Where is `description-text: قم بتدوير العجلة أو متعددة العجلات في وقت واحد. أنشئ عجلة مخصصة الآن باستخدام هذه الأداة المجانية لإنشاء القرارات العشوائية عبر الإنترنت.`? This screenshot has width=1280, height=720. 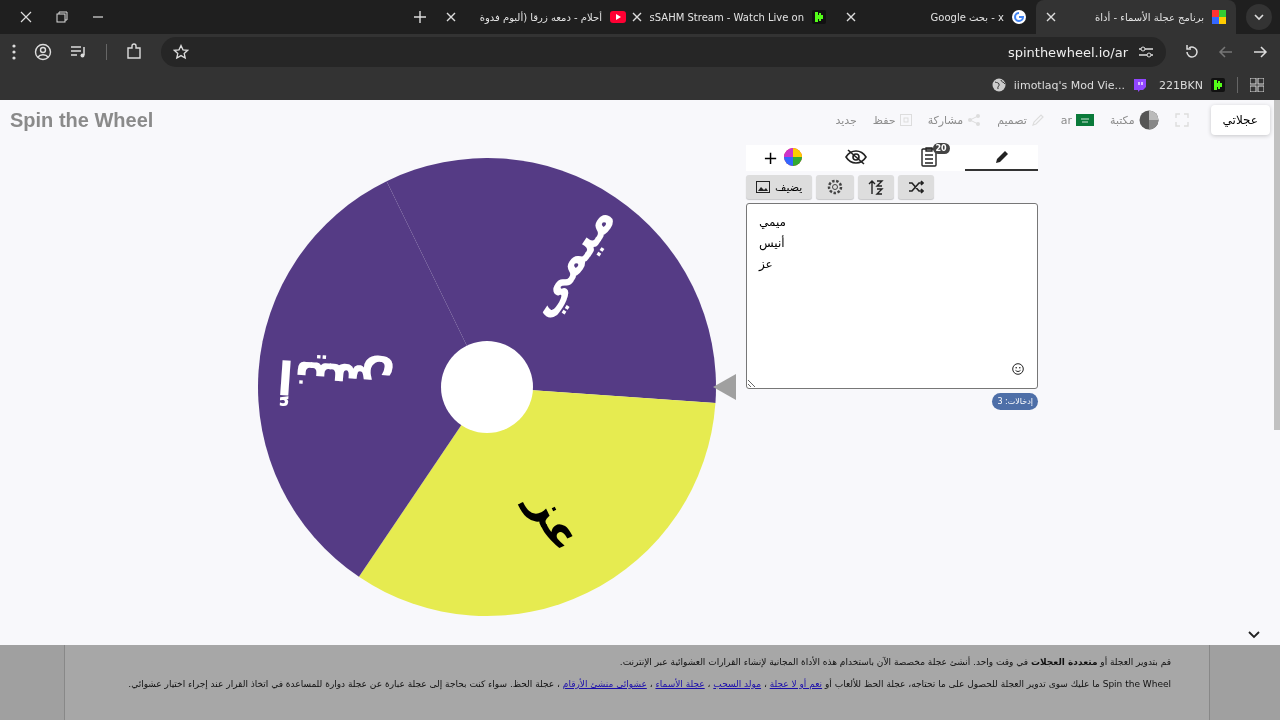 description-text: قم بتدوير العجلة أو متعددة العجلات في وقت واحد. أنشئ عجلة مخصصة الآن باستخدام هذه الأداة المجانية لإنشاء القرارات العشوائية عبر الإنترنت. is located at coordinates (895, 662).